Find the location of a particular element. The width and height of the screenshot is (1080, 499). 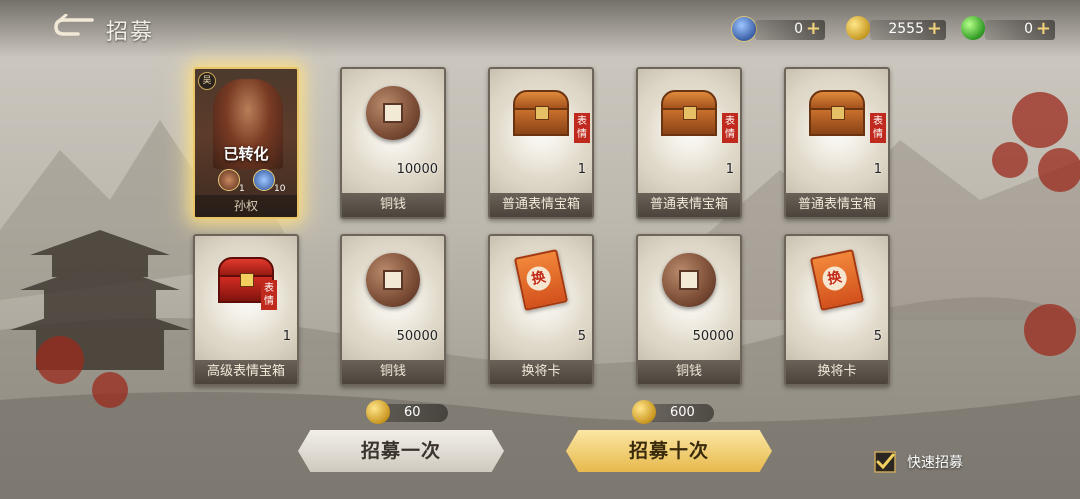

add-jade-button: + is located at coordinates (813, 28).